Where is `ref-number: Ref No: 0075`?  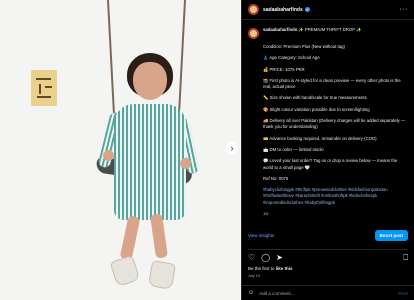 ref-number: Ref No: 0075 is located at coordinates (276, 178).